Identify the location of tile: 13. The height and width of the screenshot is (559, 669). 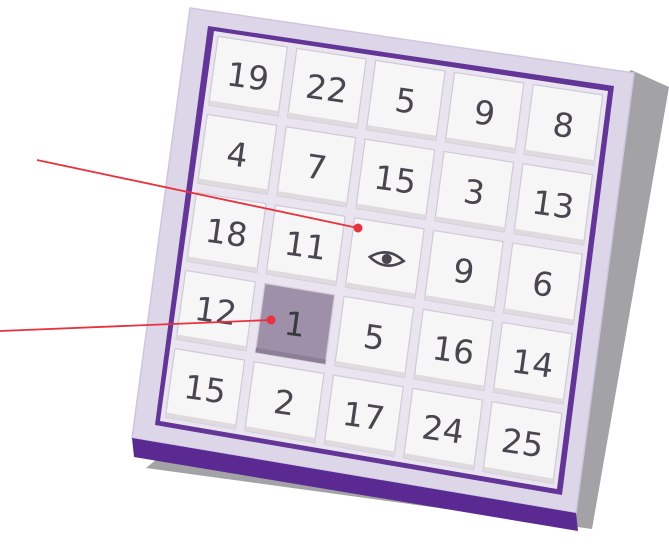
(553, 204).